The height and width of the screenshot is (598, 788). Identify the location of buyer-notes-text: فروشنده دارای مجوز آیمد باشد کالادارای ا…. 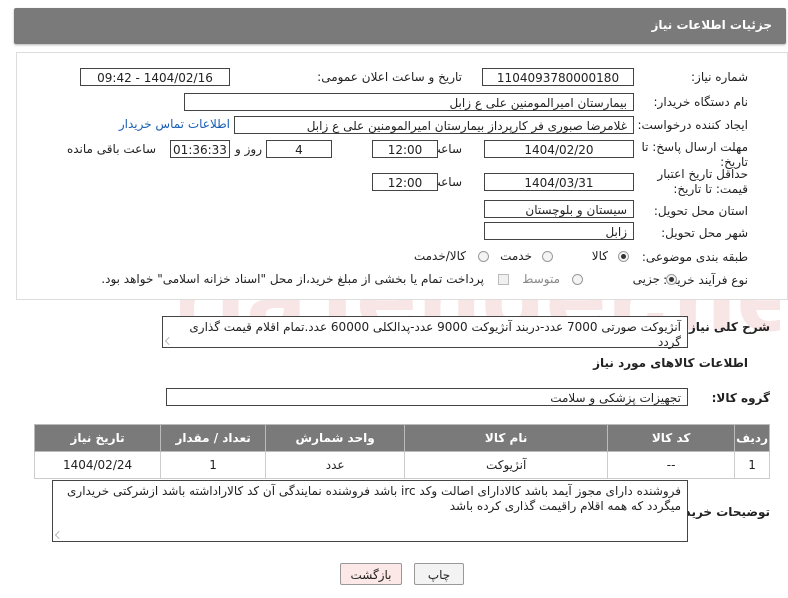
(374, 498).